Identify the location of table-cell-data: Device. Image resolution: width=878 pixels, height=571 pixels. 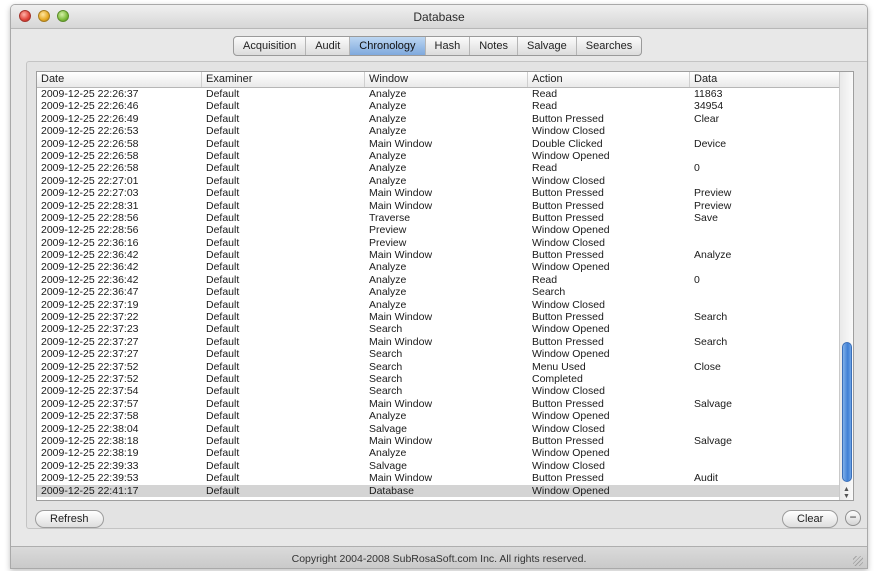
(710, 143).